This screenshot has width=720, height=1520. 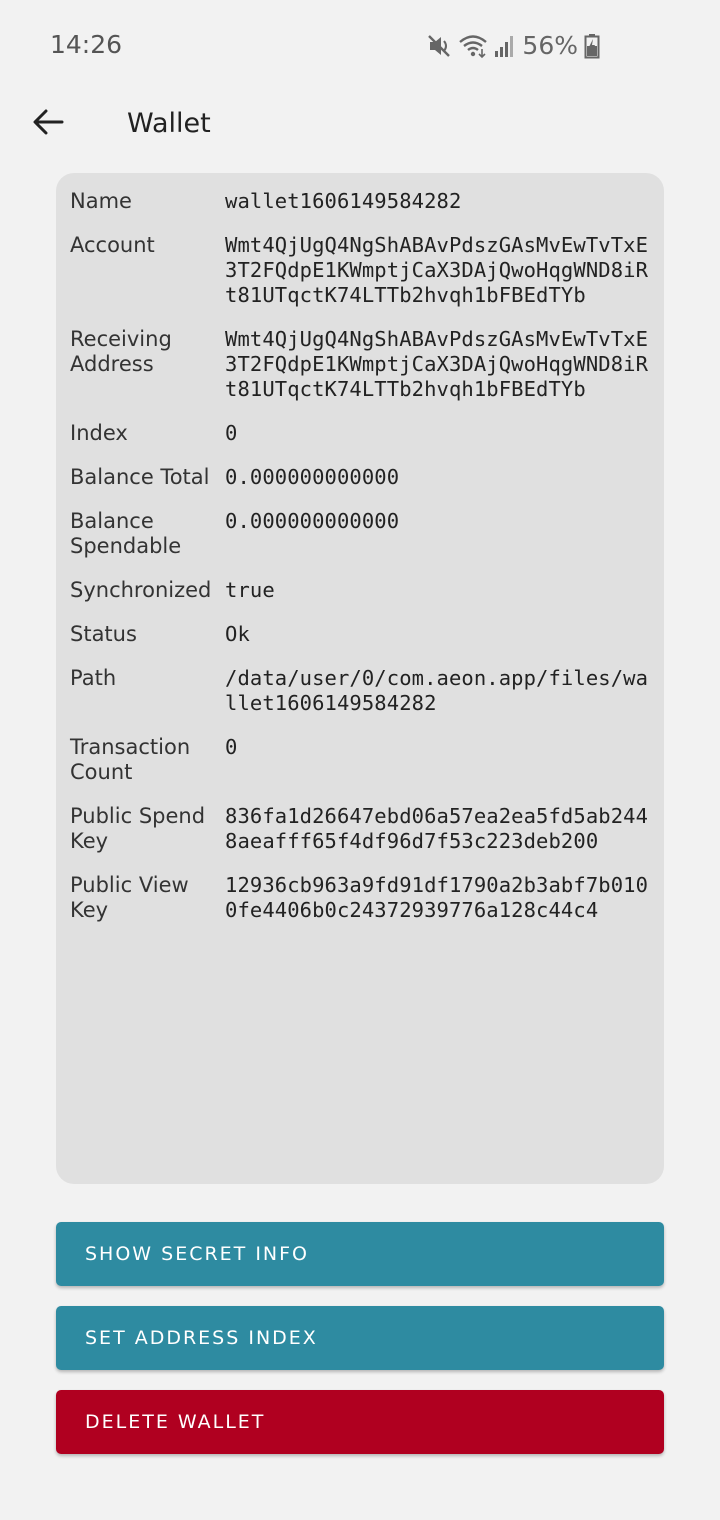 What do you see at coordinates (439, 46) in the screenshot?
I see `mute-icon` at bounding box center [439, 46].